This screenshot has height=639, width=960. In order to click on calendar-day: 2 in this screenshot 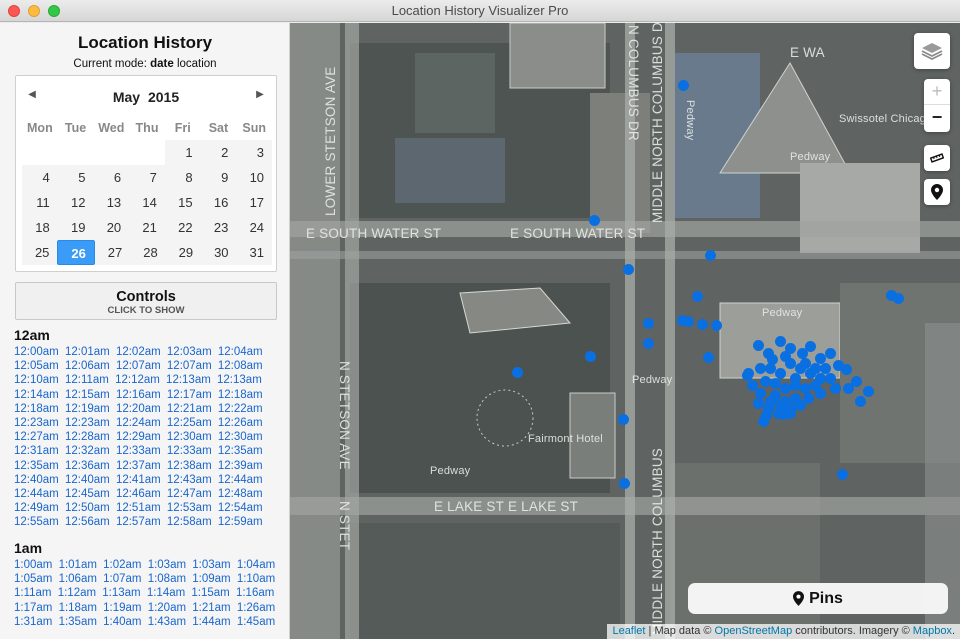, I will do `click(218, 152)`.